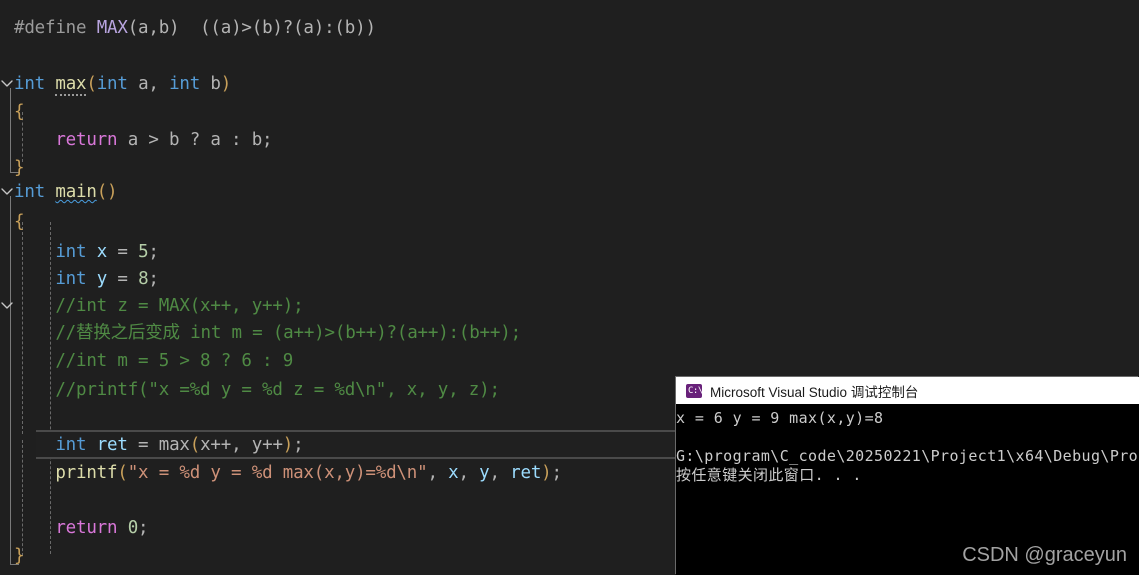  I want to click on code-line-text: #define MAX(a,b) ((a)>(b)?(a):(b)), so click(195, 28).